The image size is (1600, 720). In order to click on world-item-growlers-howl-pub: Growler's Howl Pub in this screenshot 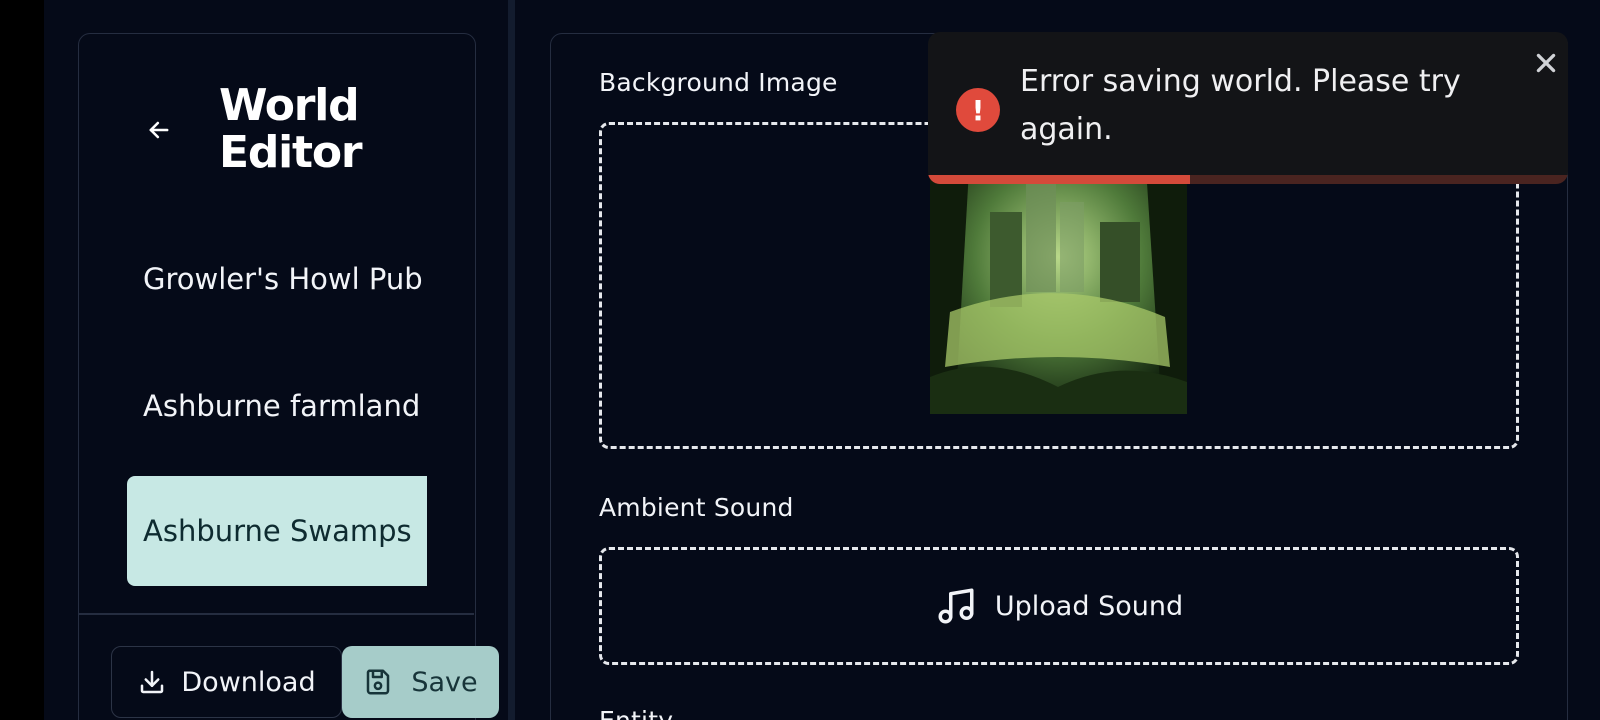, I will do `click(277, 279)`.